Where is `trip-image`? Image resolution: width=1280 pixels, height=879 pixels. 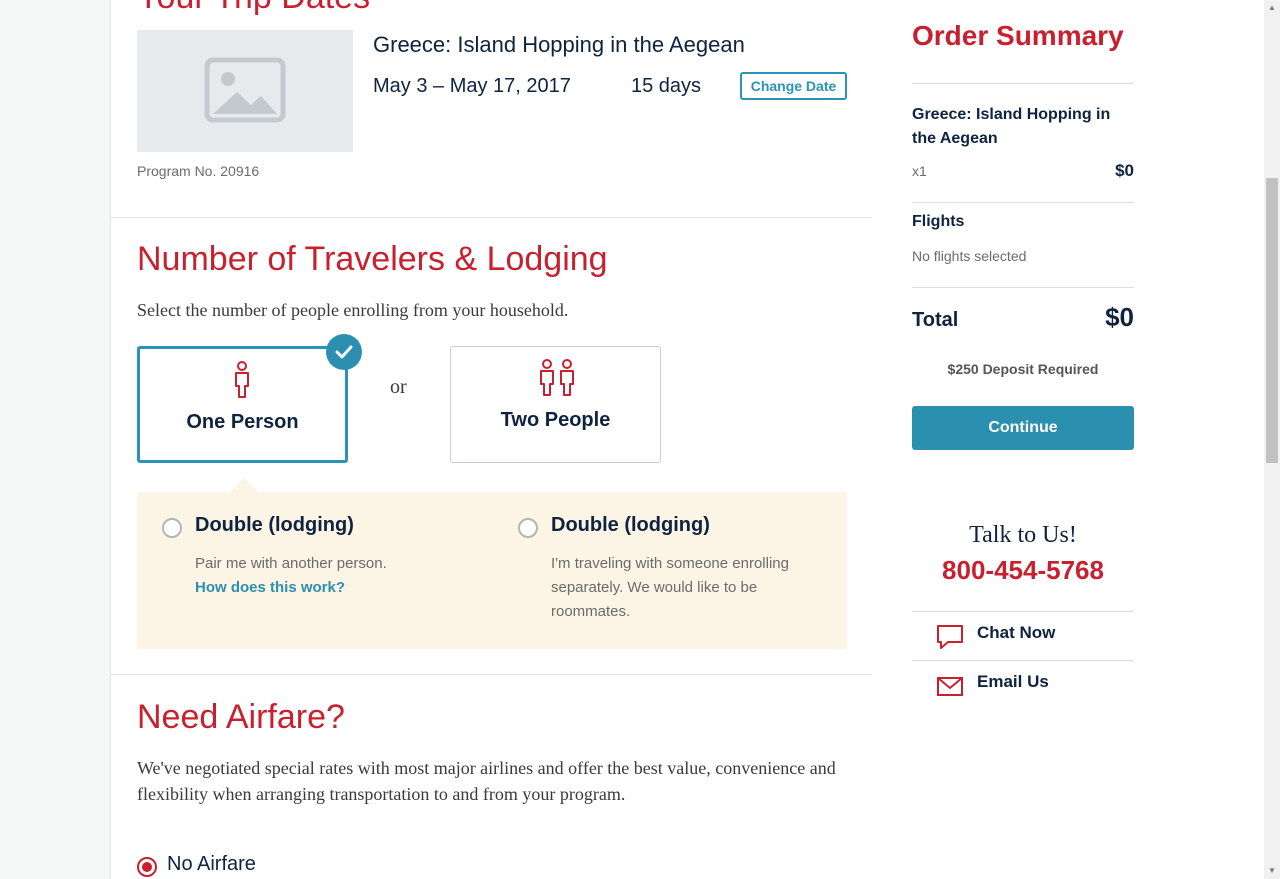 trip-image is located at coordinates (245, 91).